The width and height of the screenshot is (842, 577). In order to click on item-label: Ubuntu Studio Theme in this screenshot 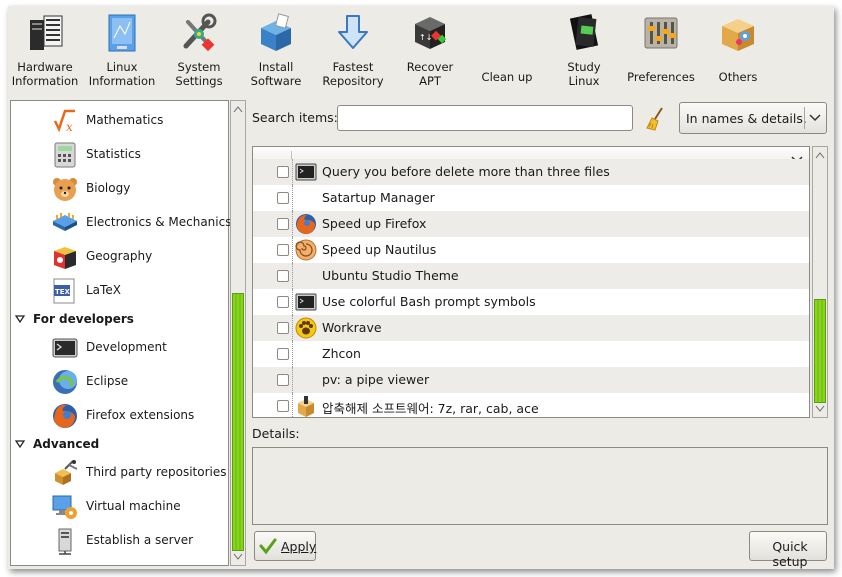, I will do `click(390, 275)`.